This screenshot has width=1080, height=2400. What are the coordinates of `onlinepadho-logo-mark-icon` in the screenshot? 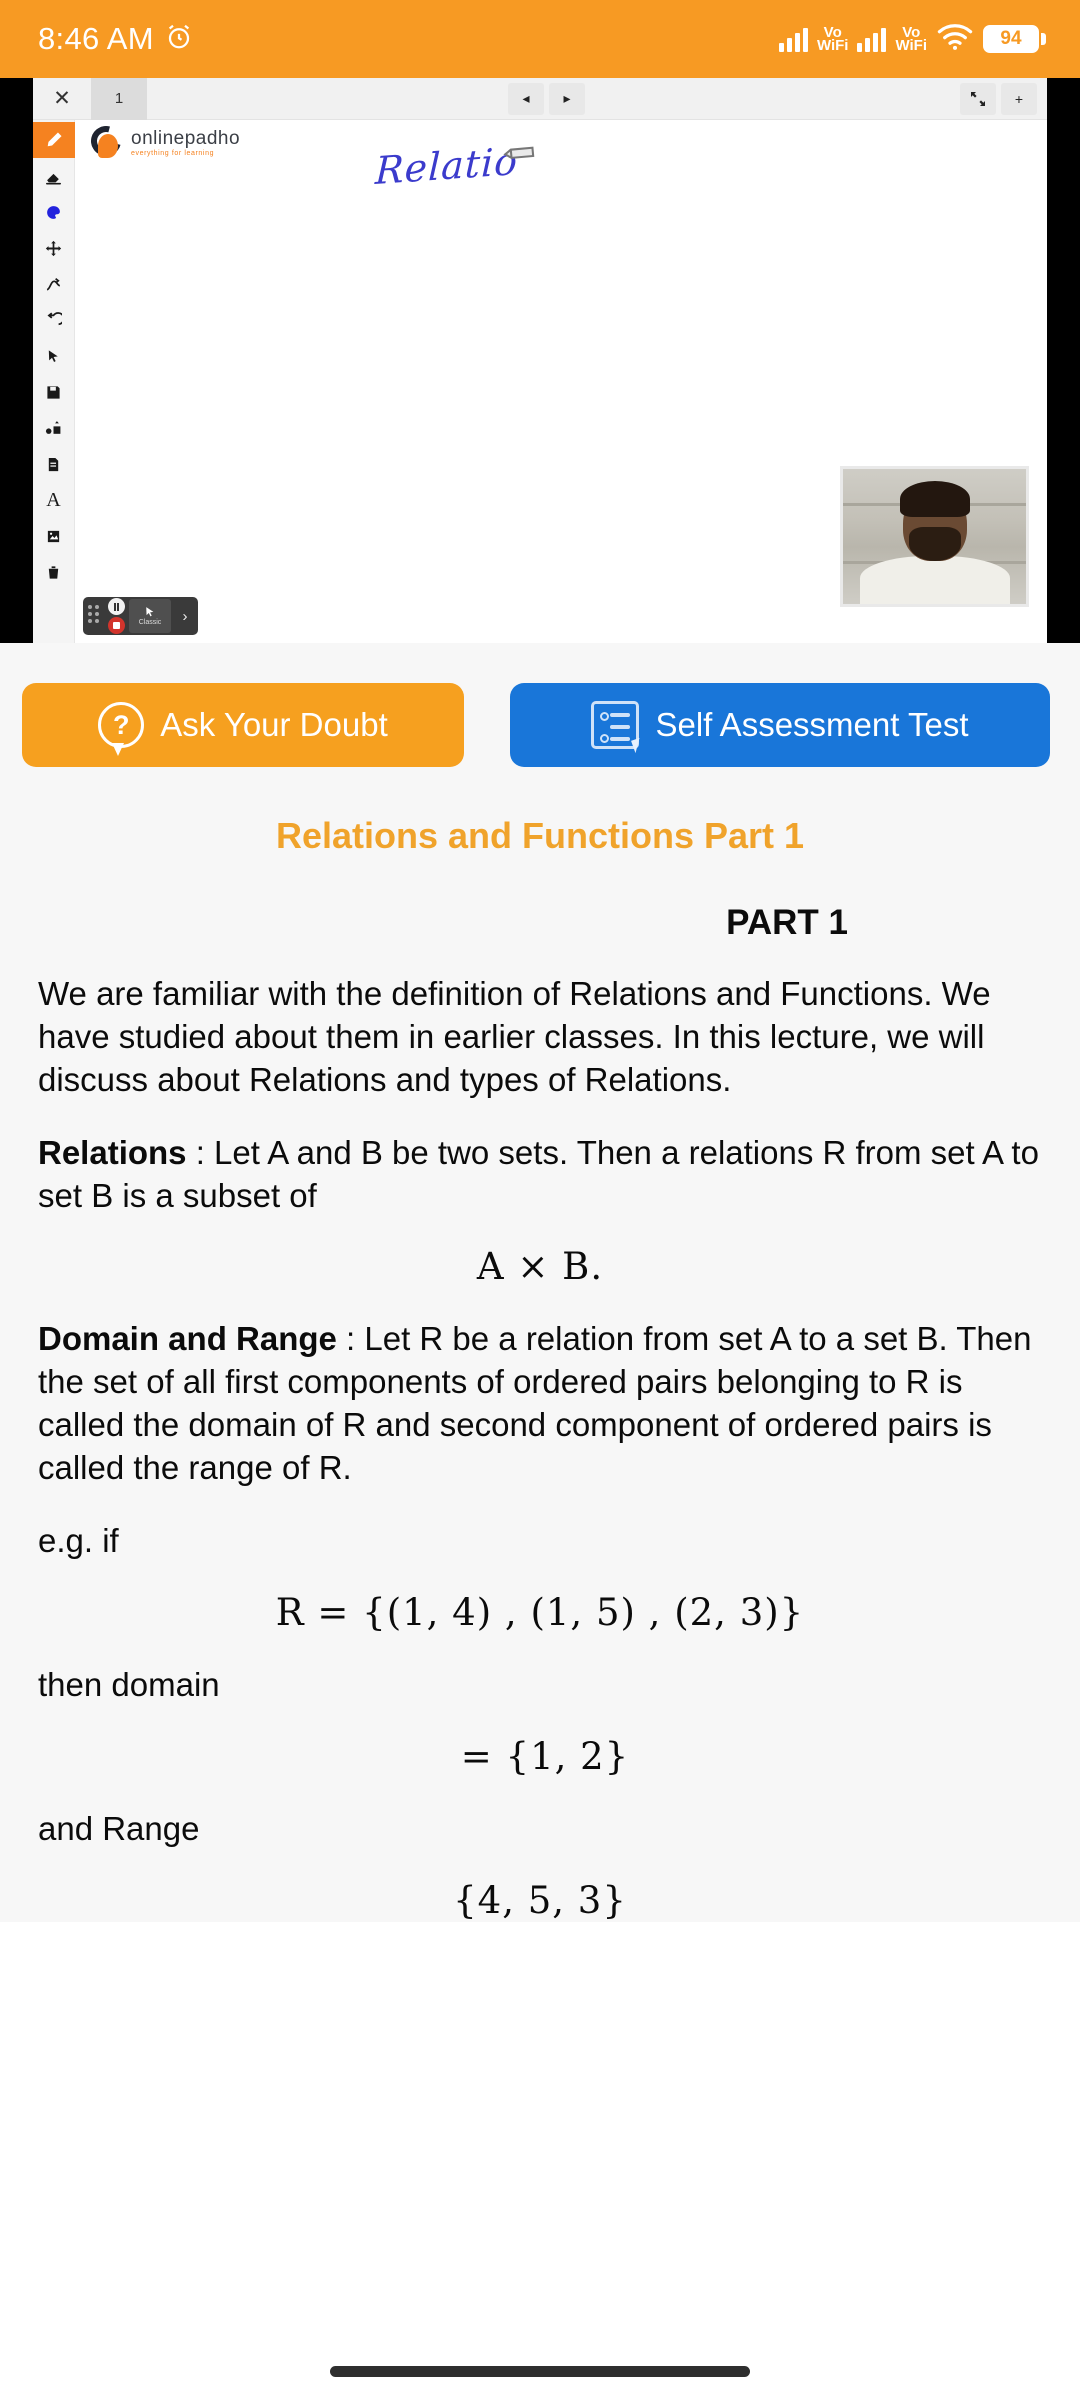 It's located at (106, 141).